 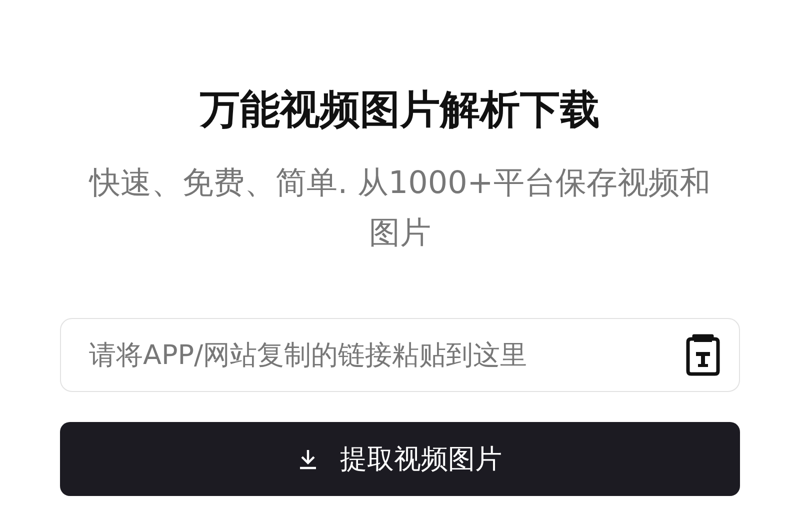 What do you see at coordinates (308, 459) in the screenshot?
I see `download-icon` at bounding box center [308, 459].